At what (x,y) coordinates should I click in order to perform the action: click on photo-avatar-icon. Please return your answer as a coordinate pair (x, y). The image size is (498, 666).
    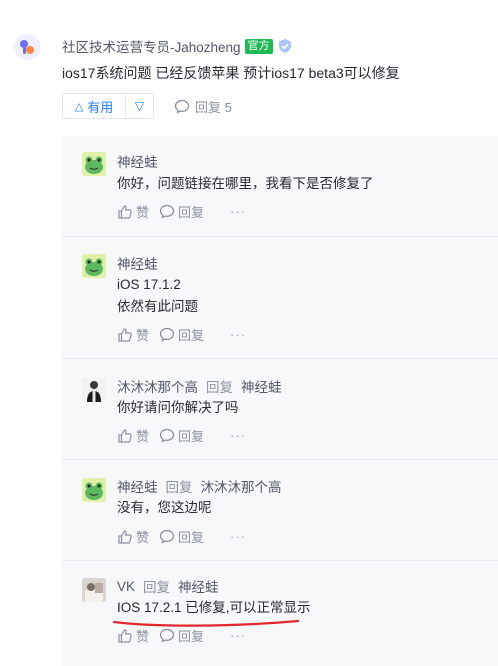
    Looking at the image, I should click on (94, 590).